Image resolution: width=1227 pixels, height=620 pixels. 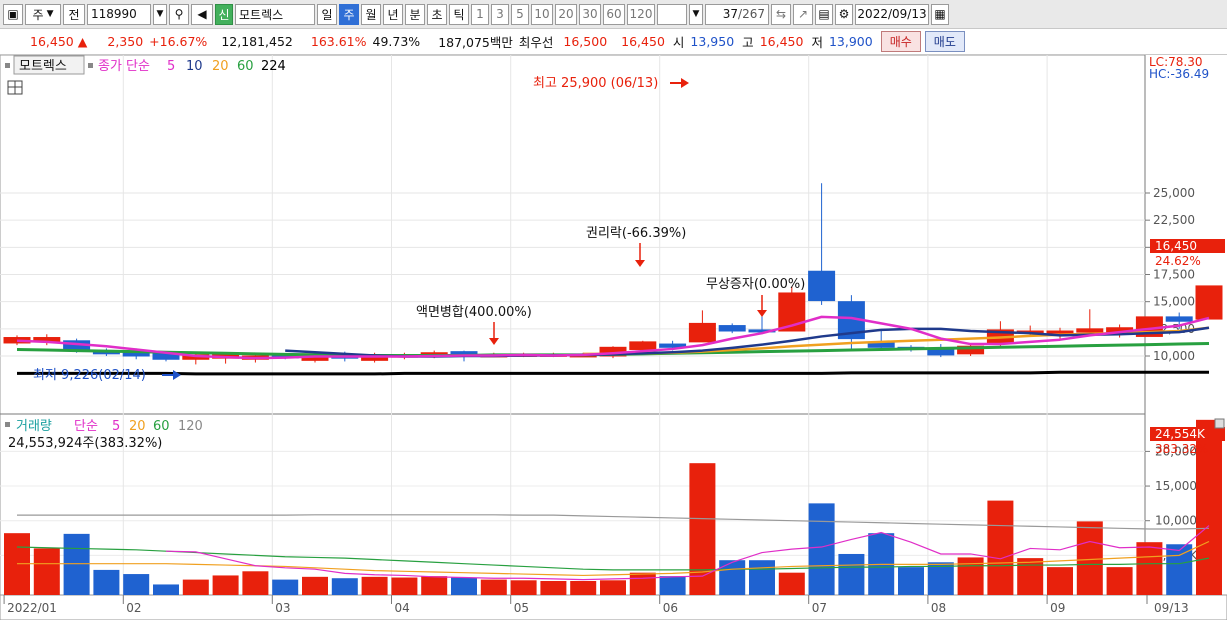 I want to click on volume-current: 24,553,924주(383.32%), so click(x=85, y=443).